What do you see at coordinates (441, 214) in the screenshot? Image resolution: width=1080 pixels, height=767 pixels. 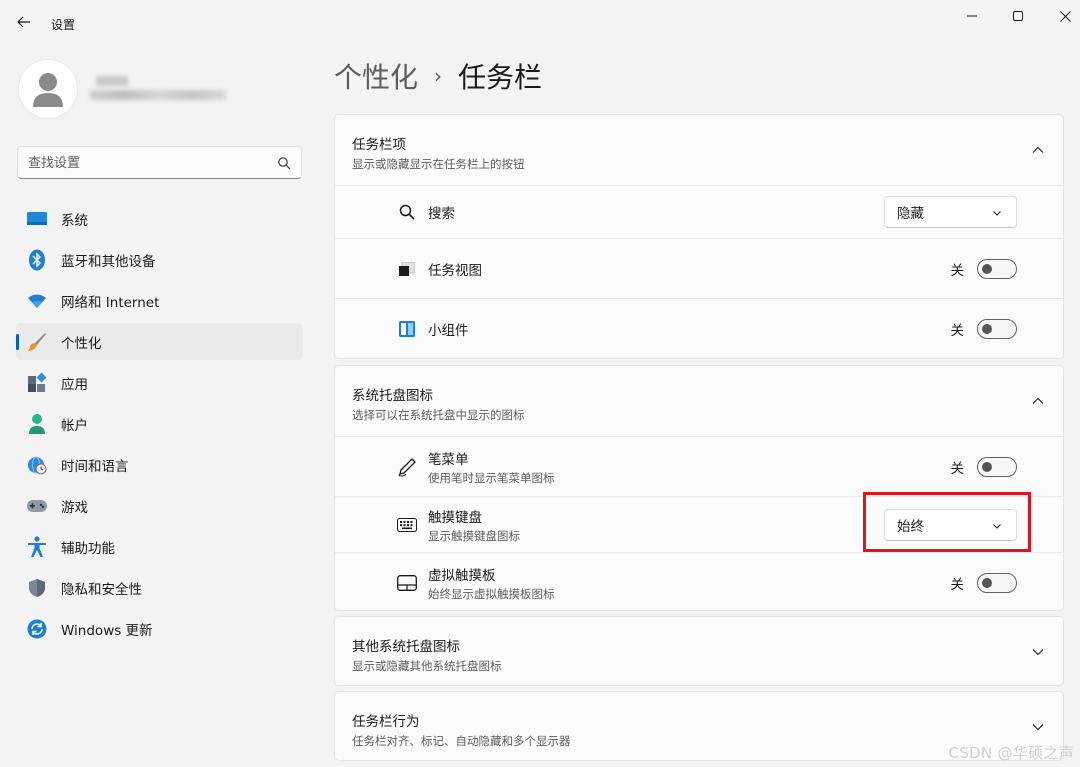 I see `setting-label: 搜索` at bounding box center [441, 214].